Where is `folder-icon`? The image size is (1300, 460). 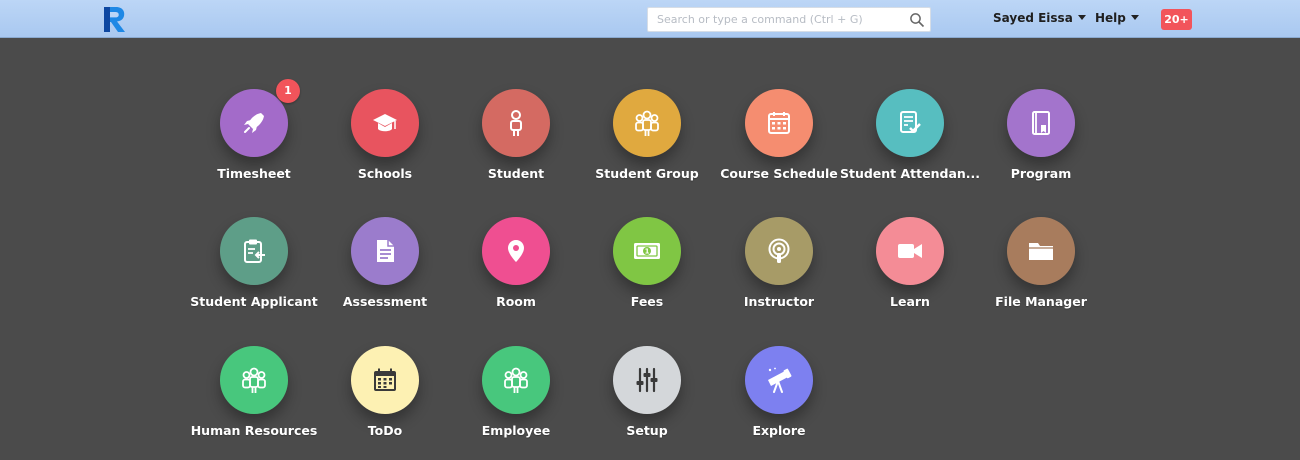
folder-icon is located at coordinates (1041, 251).